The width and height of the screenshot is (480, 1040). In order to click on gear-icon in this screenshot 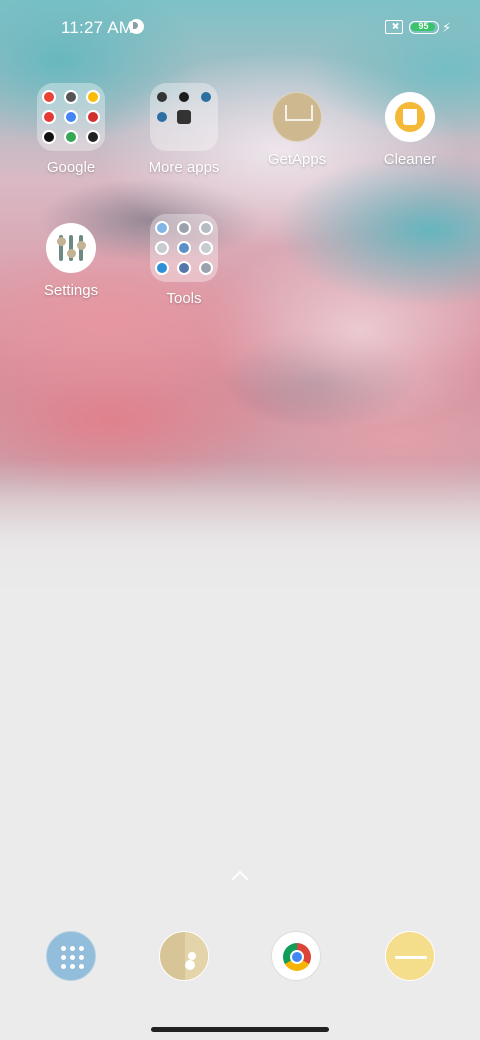, I will do `click(184, 117)`.